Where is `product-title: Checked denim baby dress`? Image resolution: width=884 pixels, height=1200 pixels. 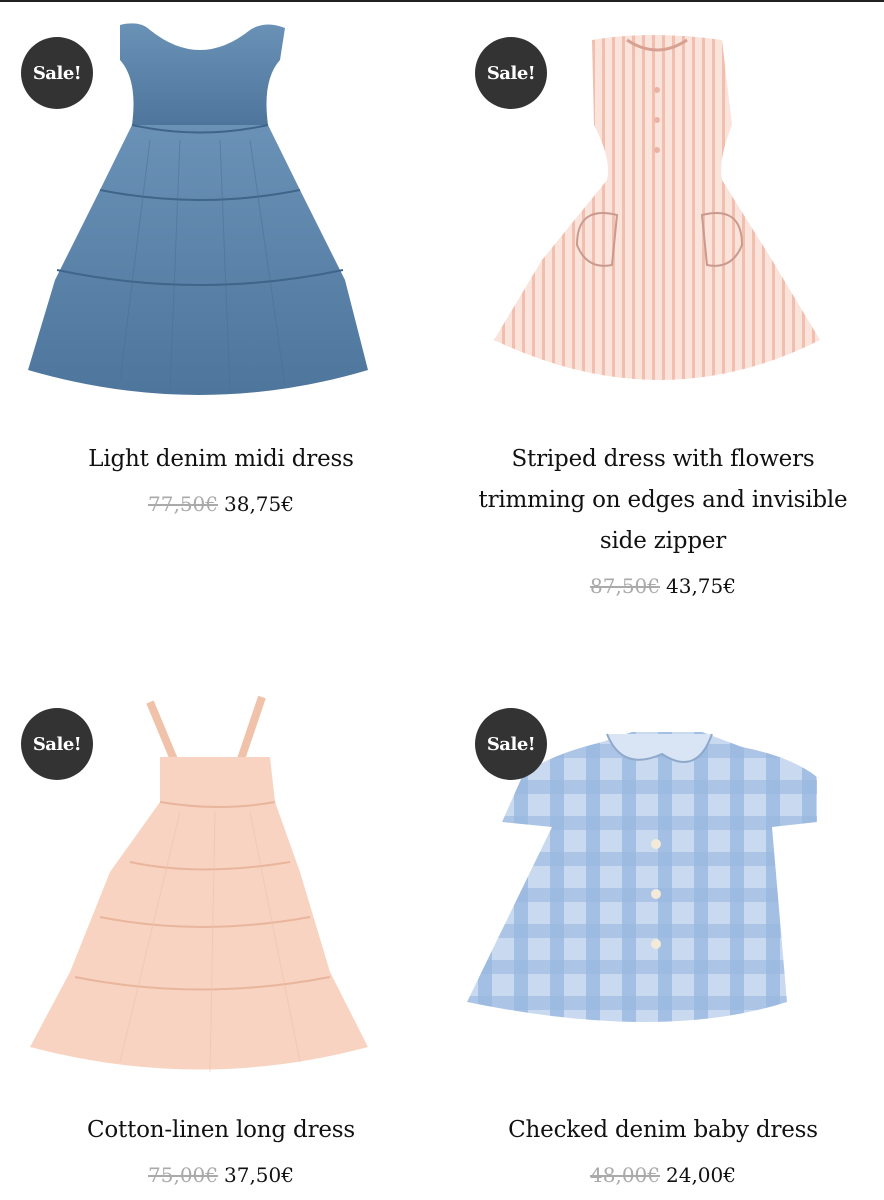
product-title: Checked denim baby dress is located at coordinates (663, 1130).